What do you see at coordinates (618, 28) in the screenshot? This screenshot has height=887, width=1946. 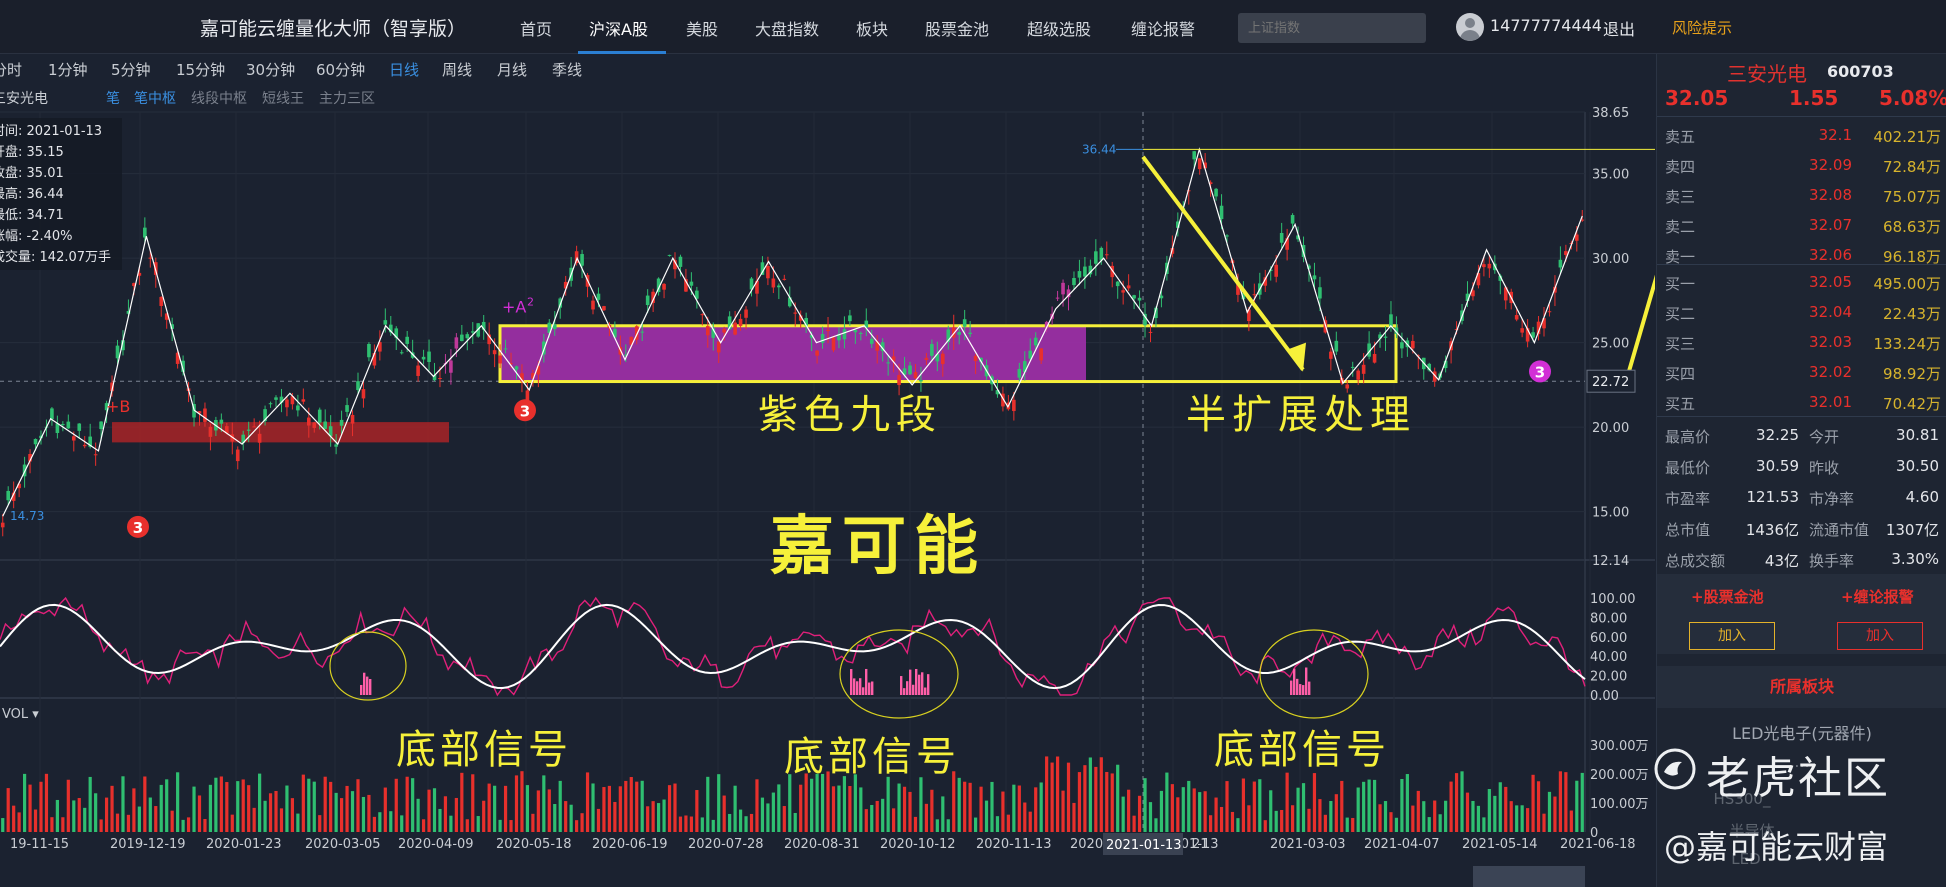 I see `nav-a-shares: 沪深A股` at bounding box center [618, 28].